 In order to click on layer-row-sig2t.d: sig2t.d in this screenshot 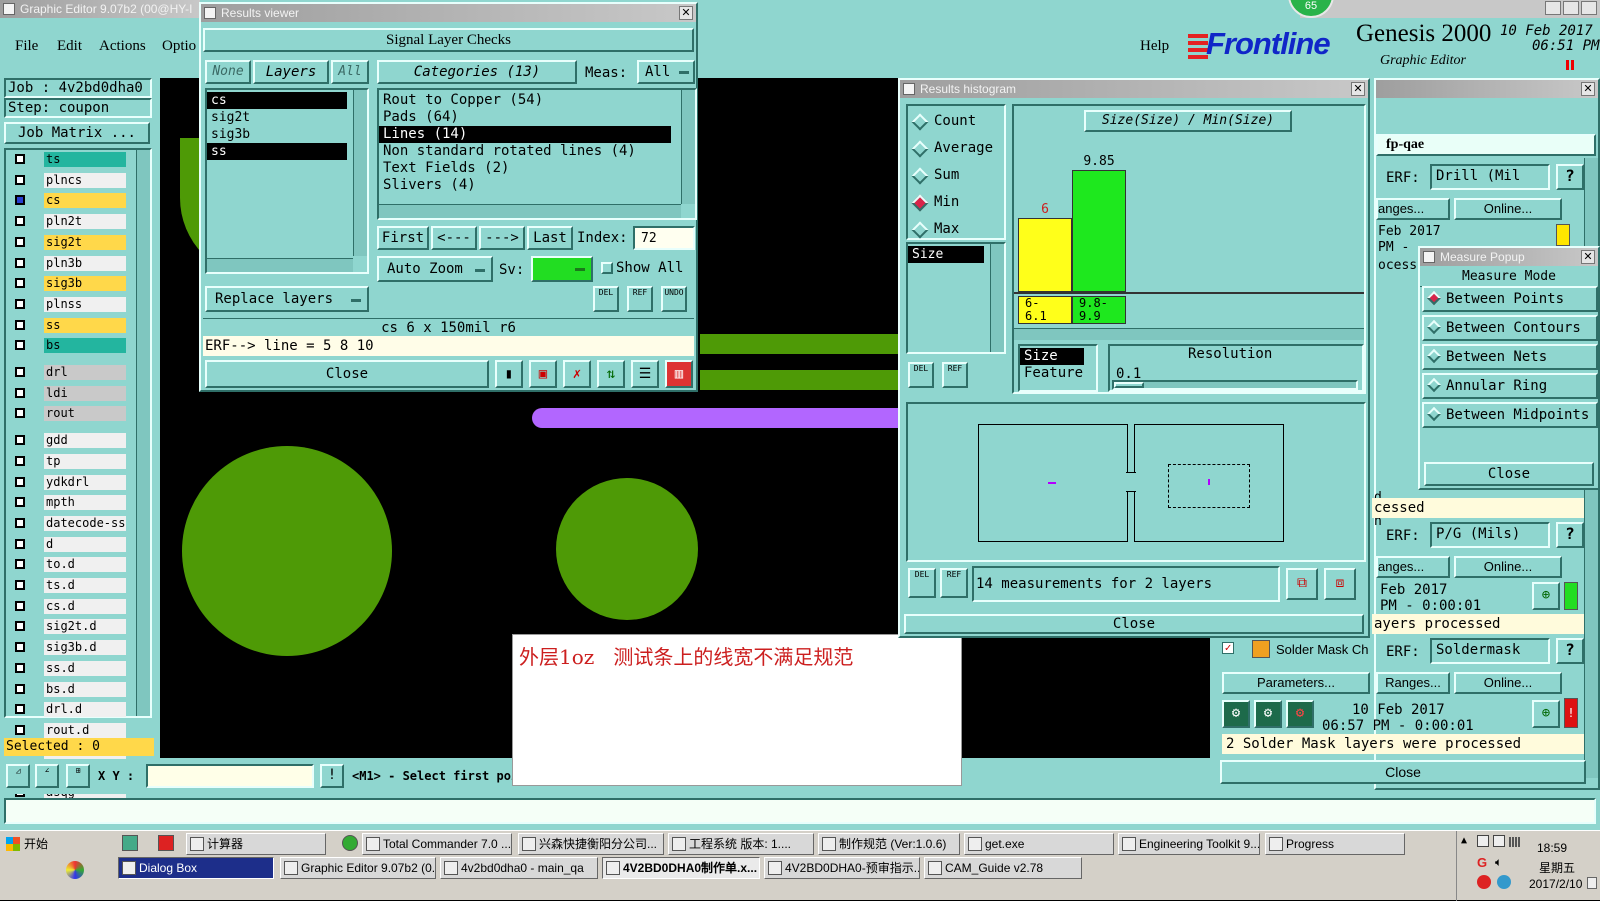, I will do `click(70, 627)`.